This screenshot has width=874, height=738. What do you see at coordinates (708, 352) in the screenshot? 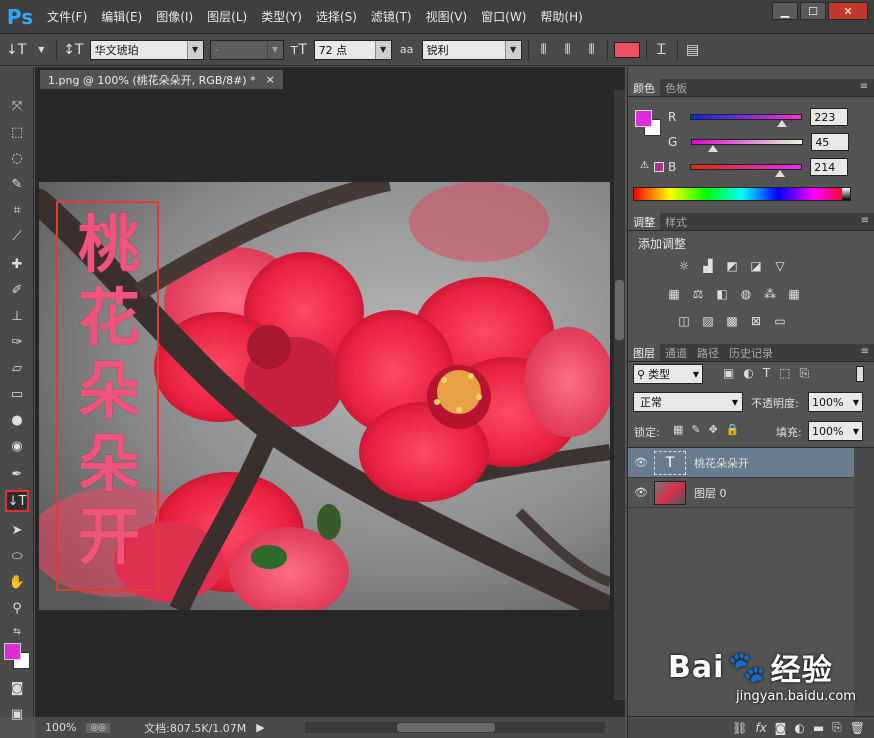
I see `tab-paths: 路径` at bounding box center [708, 352].